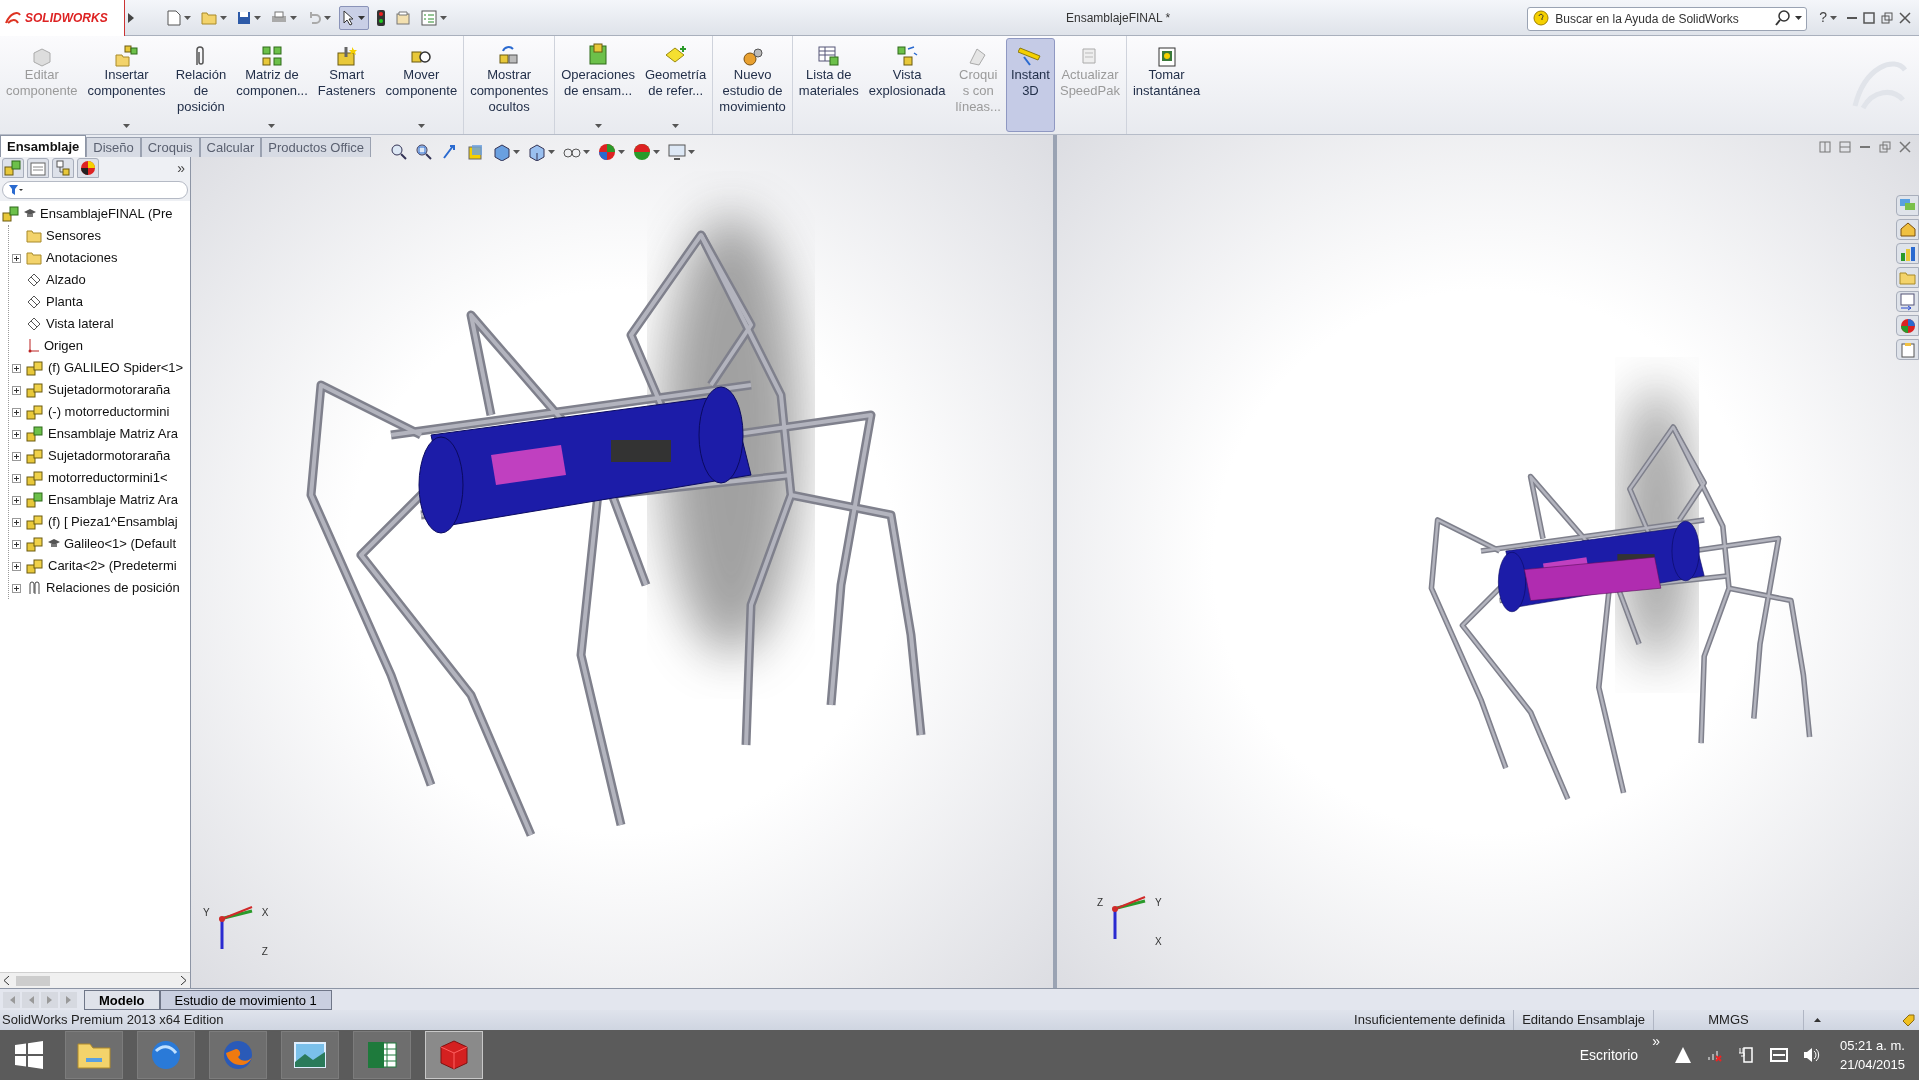  What do you see at coordinates (98, 368) in the screenshot?
I see `tree-item: (f) GALILEO Spider<1>` at bounding box center [98, 368].